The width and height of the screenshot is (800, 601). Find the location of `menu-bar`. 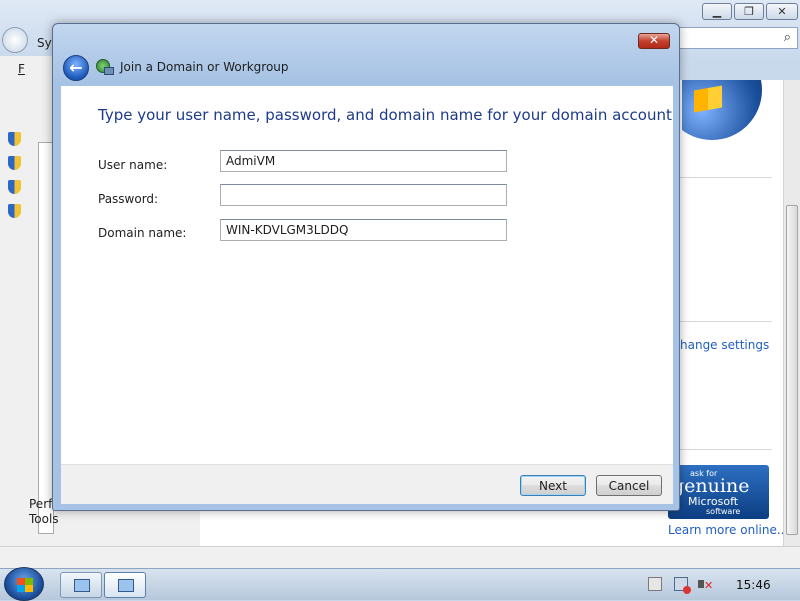

menu-bar is located at coordinates (26, 68).